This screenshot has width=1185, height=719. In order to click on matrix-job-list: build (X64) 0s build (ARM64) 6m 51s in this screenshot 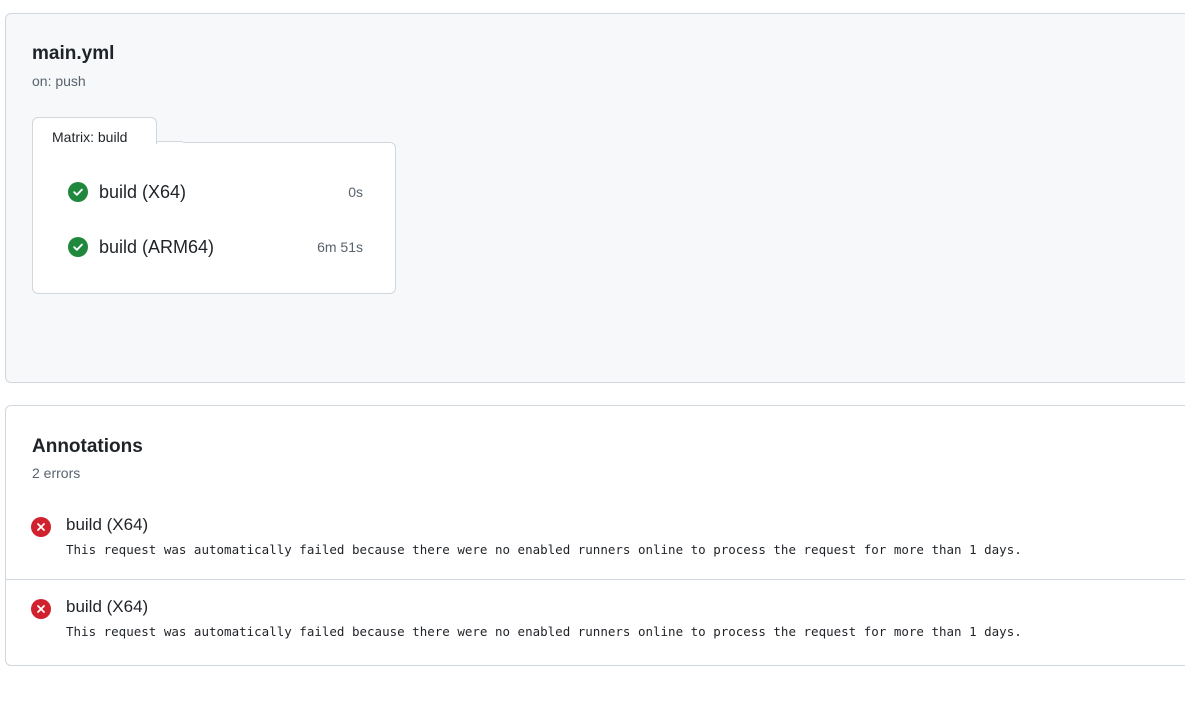, I will do `click(214, 218)`.